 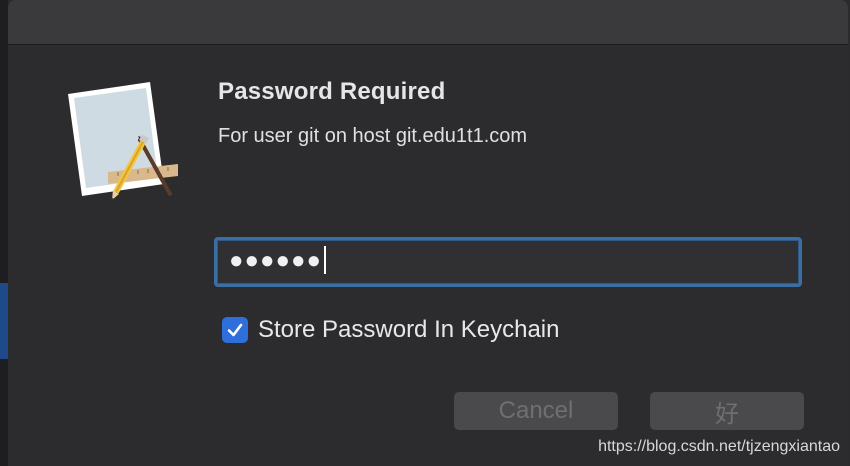 What do you see at coordinates (324, 259) in the screenshot?
I see `text-caret` at bounding box center [324, 259].